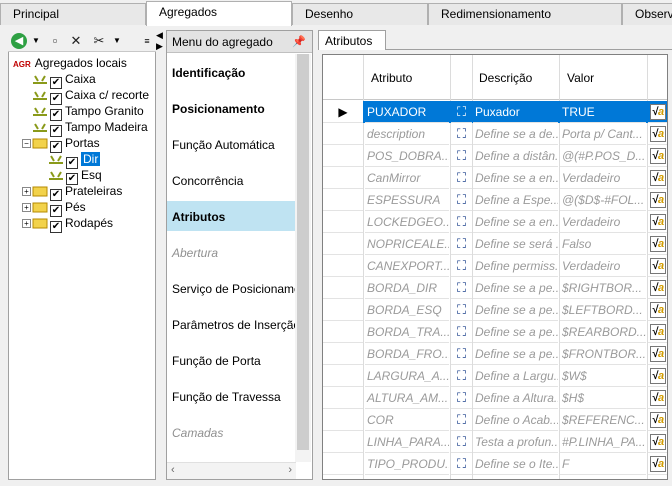  What do you see at coordinates (603, 464) in the screenshot?
I see `value-cell: F` at bounding box center [603, 464].